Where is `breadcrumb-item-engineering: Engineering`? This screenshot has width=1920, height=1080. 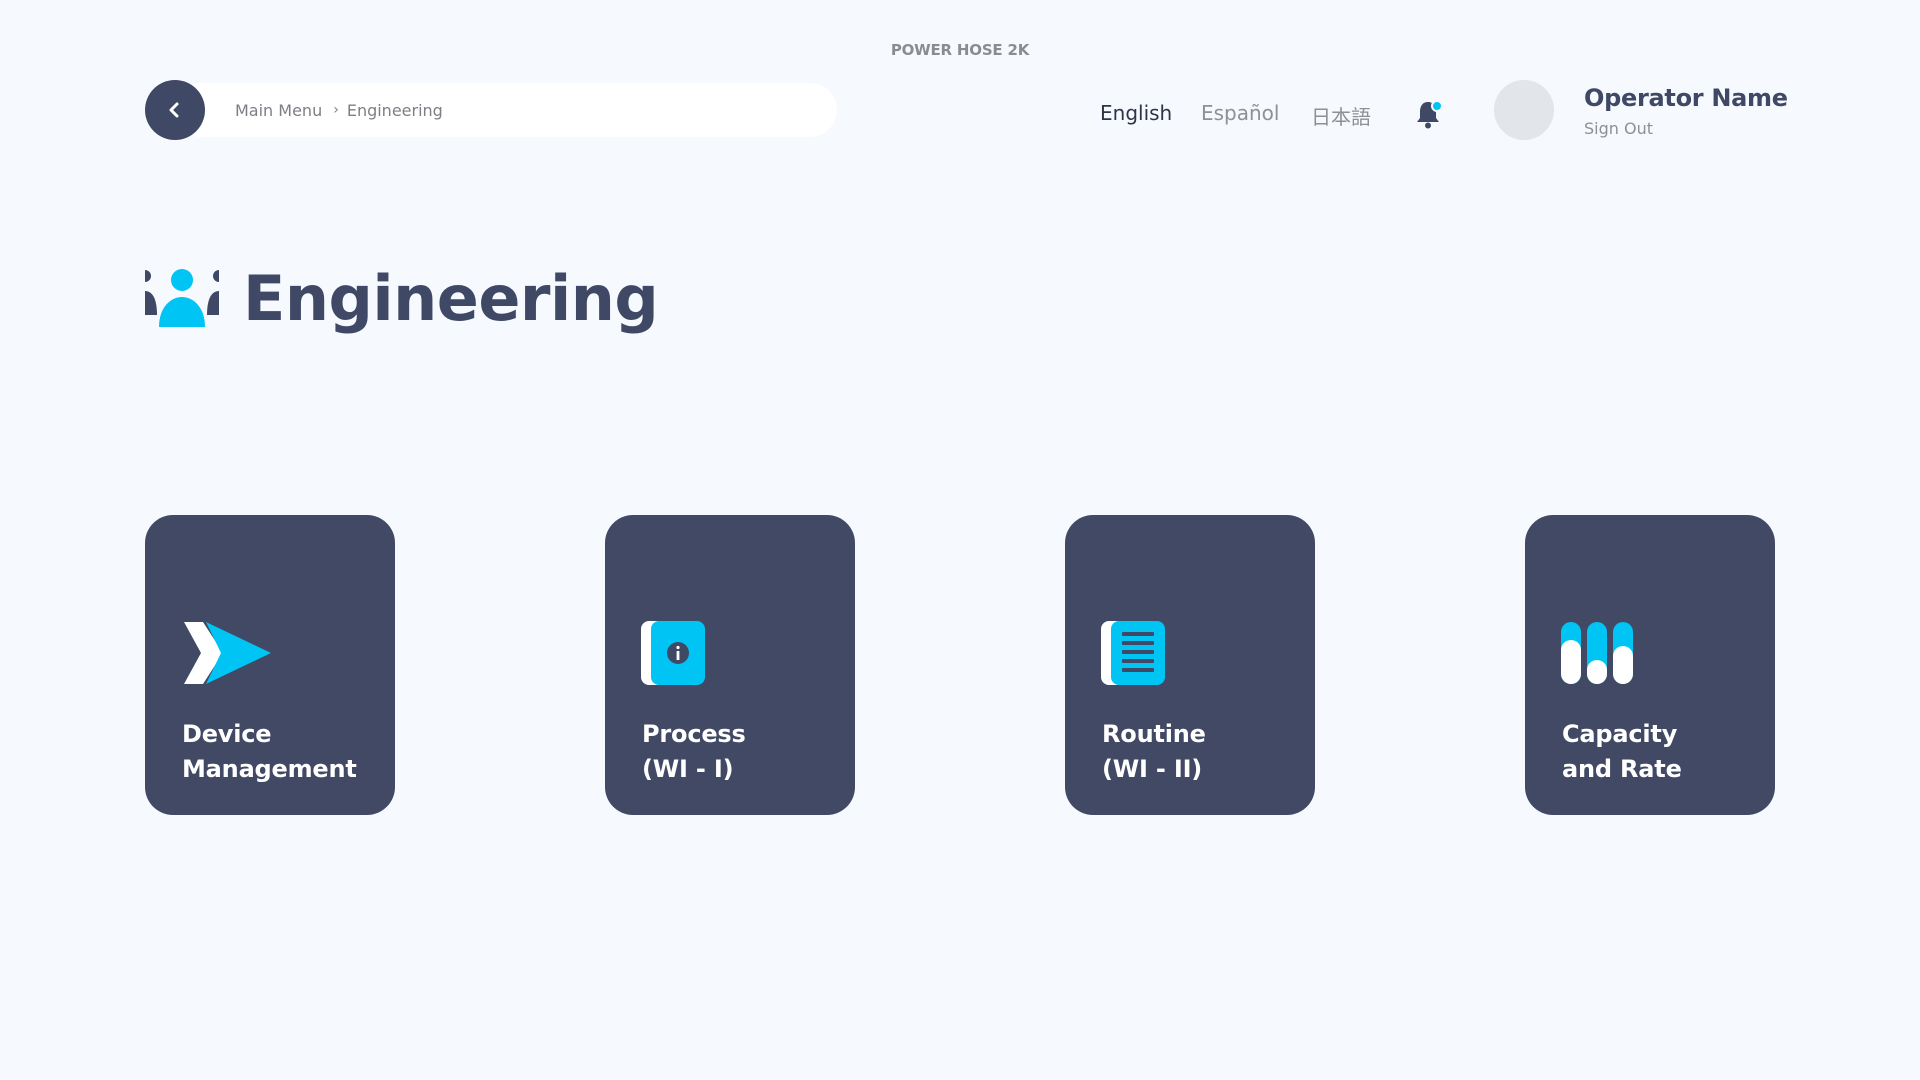 breadcrumb-item-engineering: Engineering is located at coordinates (394, 110).